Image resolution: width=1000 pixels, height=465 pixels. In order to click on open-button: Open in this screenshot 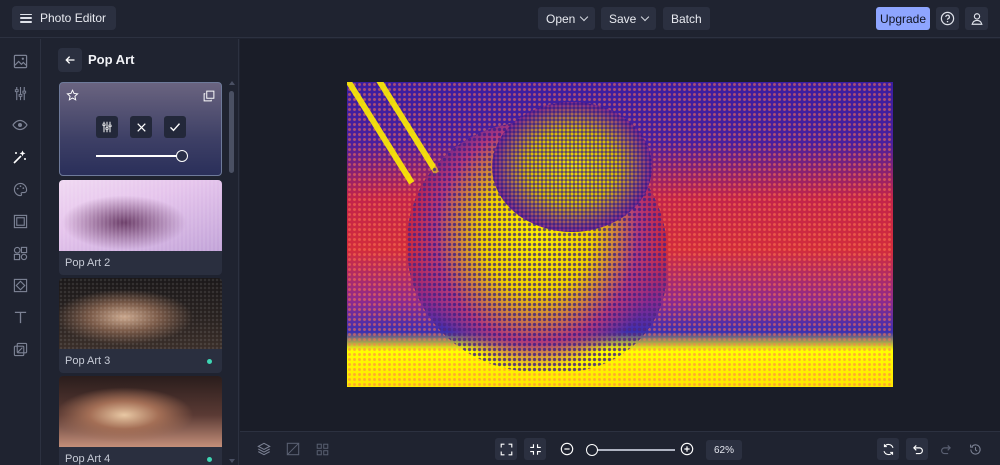, I will do `click(567, 18)`.